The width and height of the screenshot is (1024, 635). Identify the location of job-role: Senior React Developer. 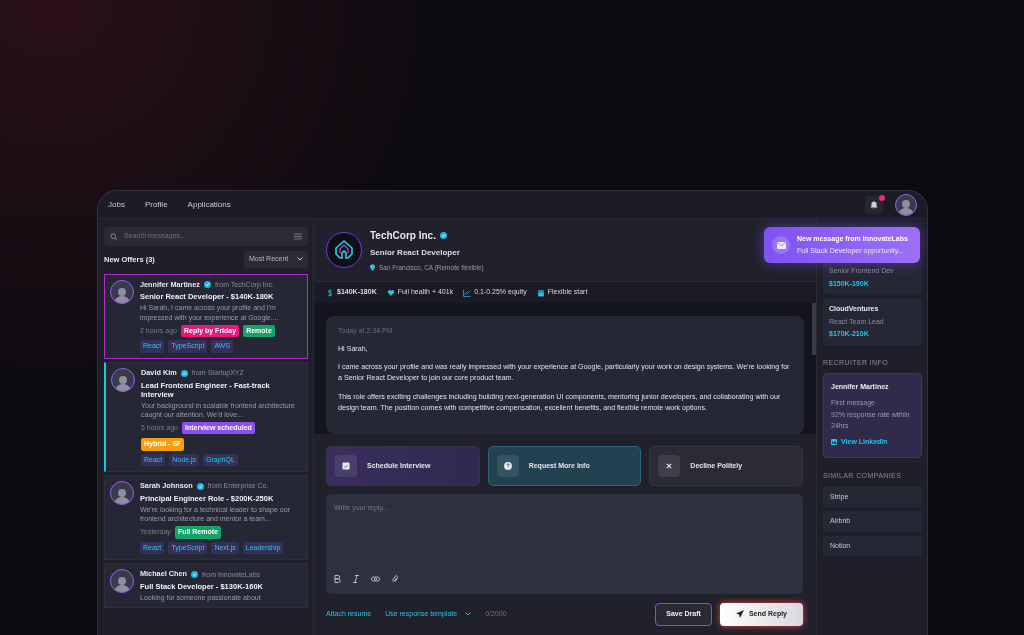
(415, 252).